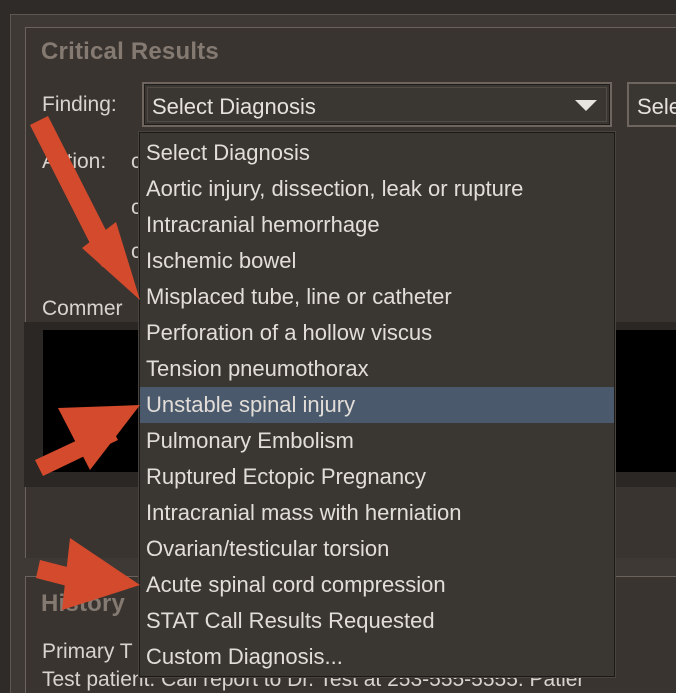 The height and width of the screenshot is (693, 676). What do you see at coordinates (377, 297) in the screenshot?
I see `option-misplaced-tube: Misplaced tube, line or catheter` at bounding box center [377, 297].